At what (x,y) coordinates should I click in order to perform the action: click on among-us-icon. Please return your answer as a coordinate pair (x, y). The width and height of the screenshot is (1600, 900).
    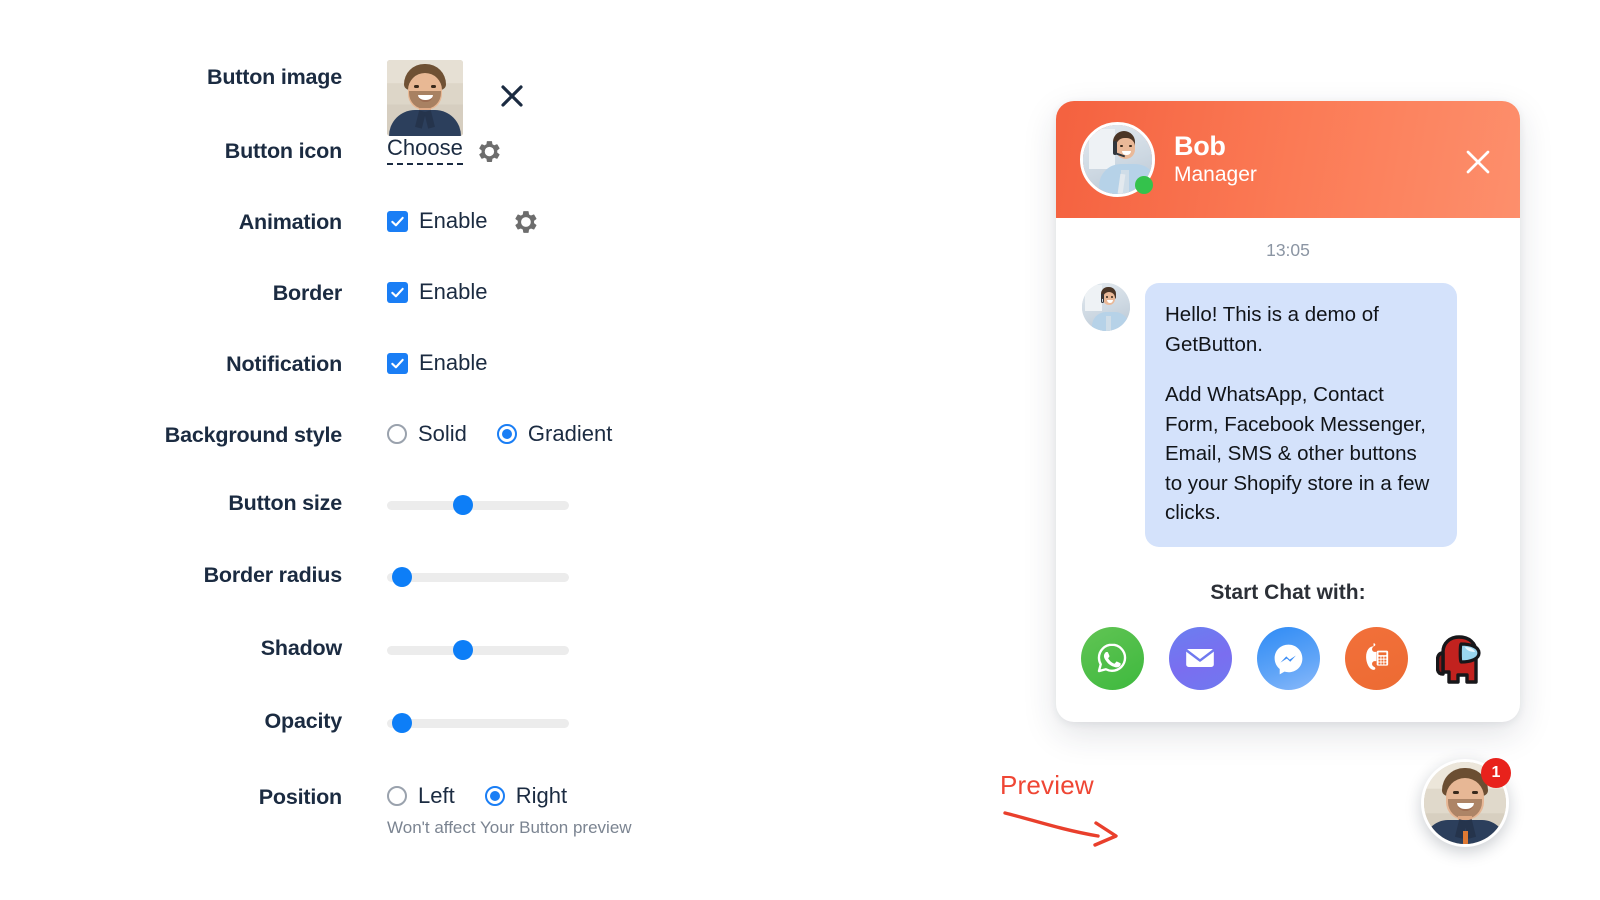
    Looking at the image, I should click on (1464, 658).